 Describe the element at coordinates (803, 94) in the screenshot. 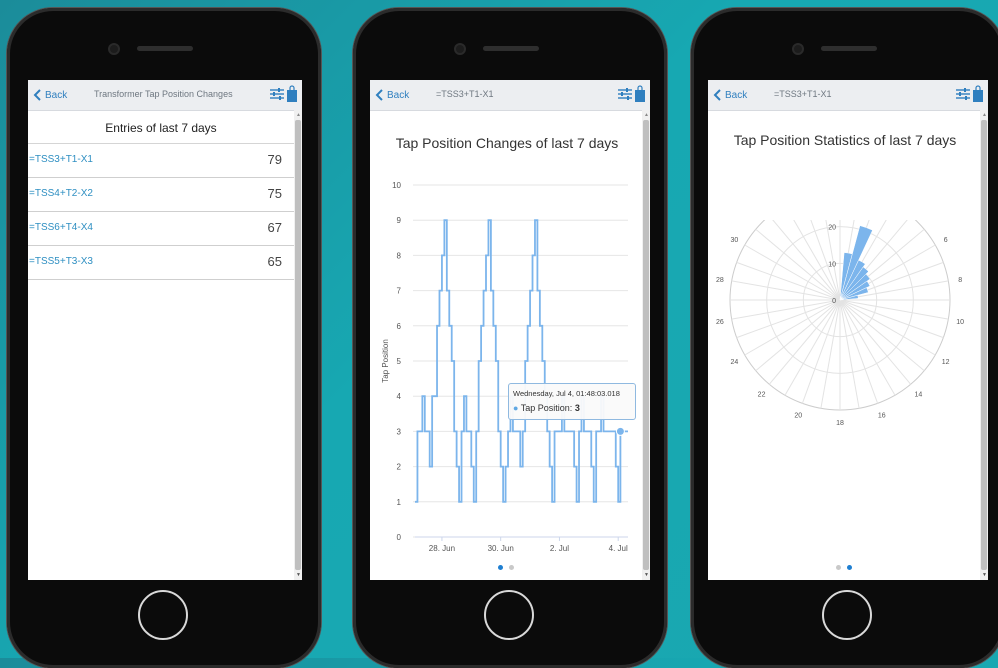

I see `nav-title: =TSS3+T1-X1` at that location.